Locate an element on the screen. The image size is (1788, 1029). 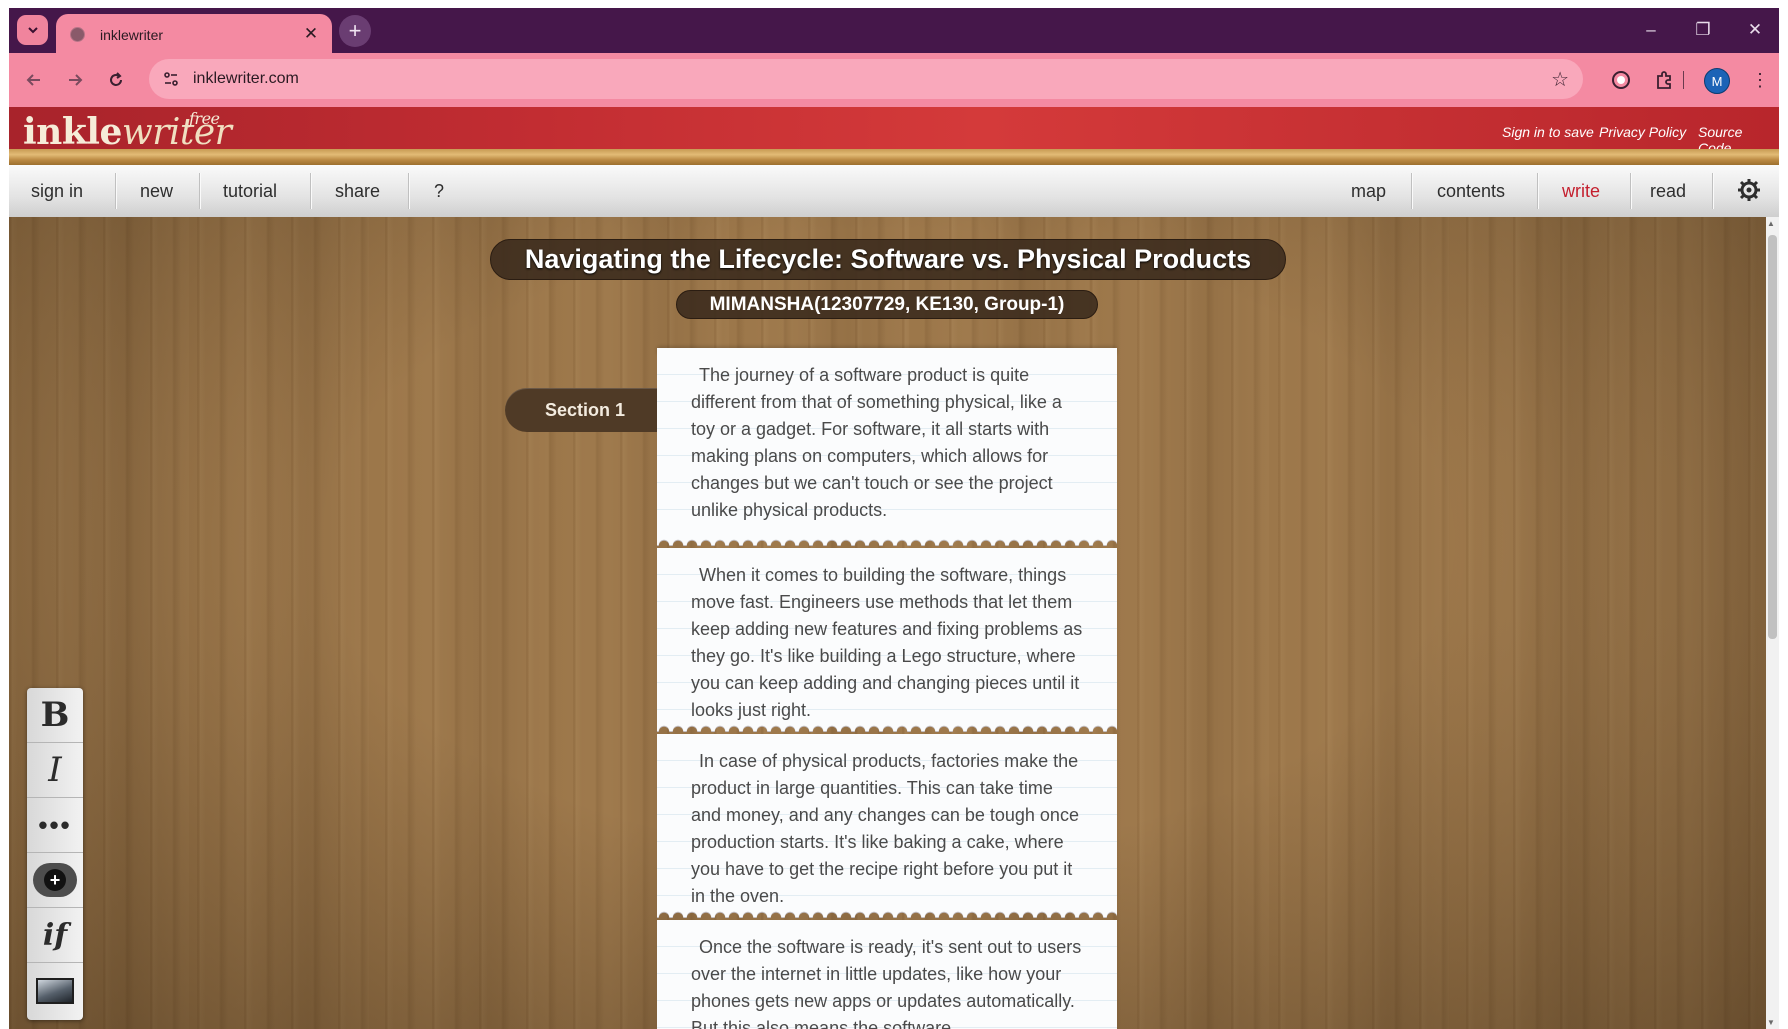
address-bar: inklewriter.com ☆ is located at coordinates (866, 79).